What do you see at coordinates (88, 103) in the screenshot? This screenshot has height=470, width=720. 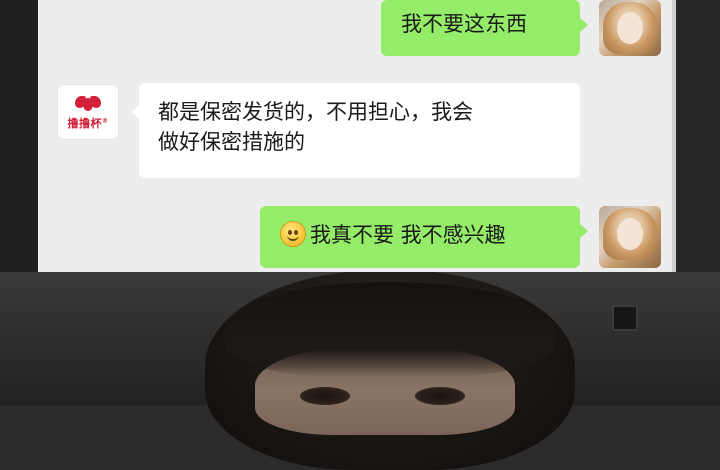 I see `devil-logo-icon` at bounding box center [88, 103].